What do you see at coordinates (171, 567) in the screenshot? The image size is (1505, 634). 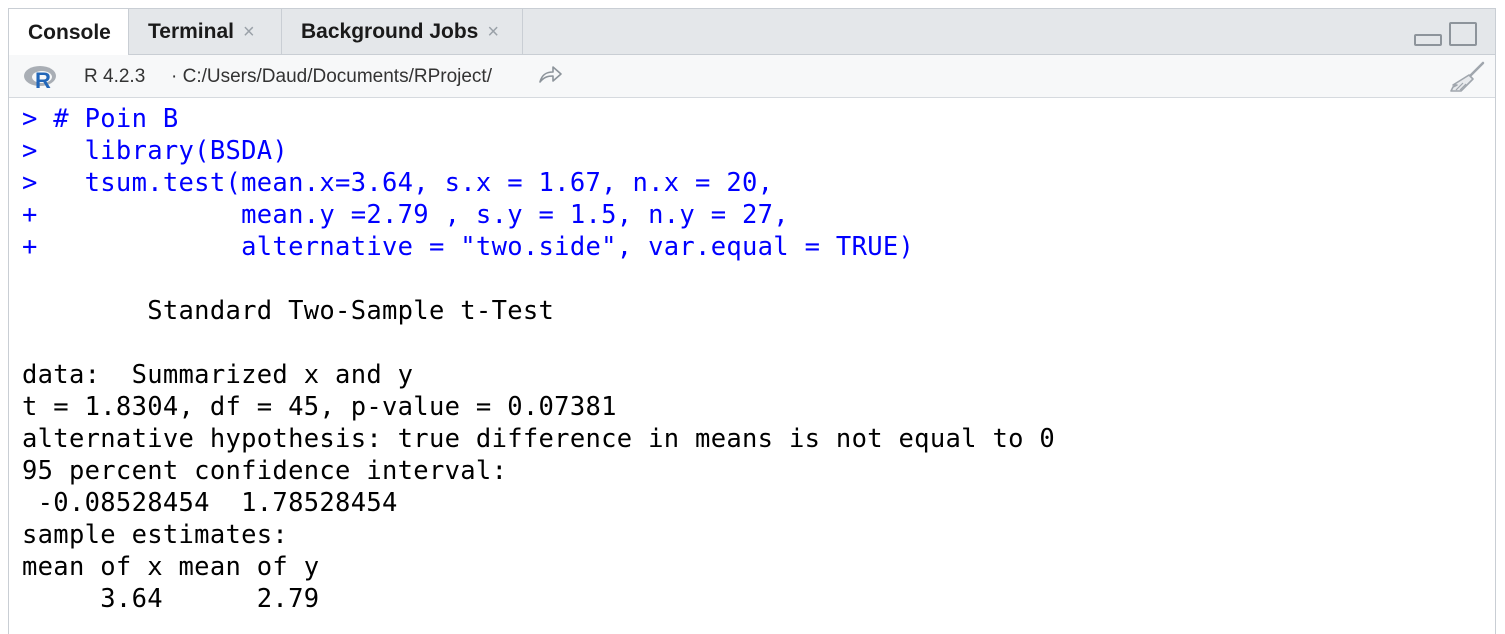 I see `console-output-line: mean of x mean of y` at bounding box center [171, 567].